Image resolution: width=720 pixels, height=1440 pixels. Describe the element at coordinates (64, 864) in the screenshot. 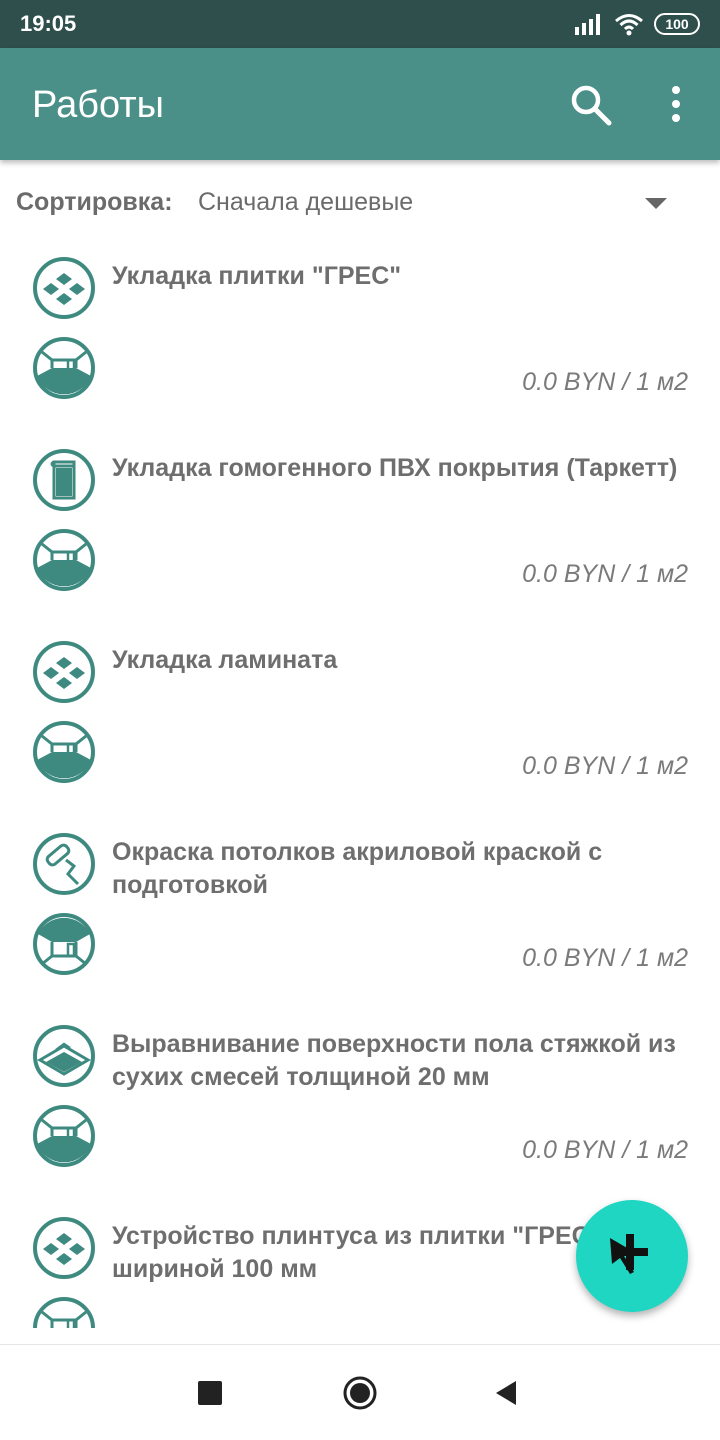

I see `paint-roller-icon` at that location.